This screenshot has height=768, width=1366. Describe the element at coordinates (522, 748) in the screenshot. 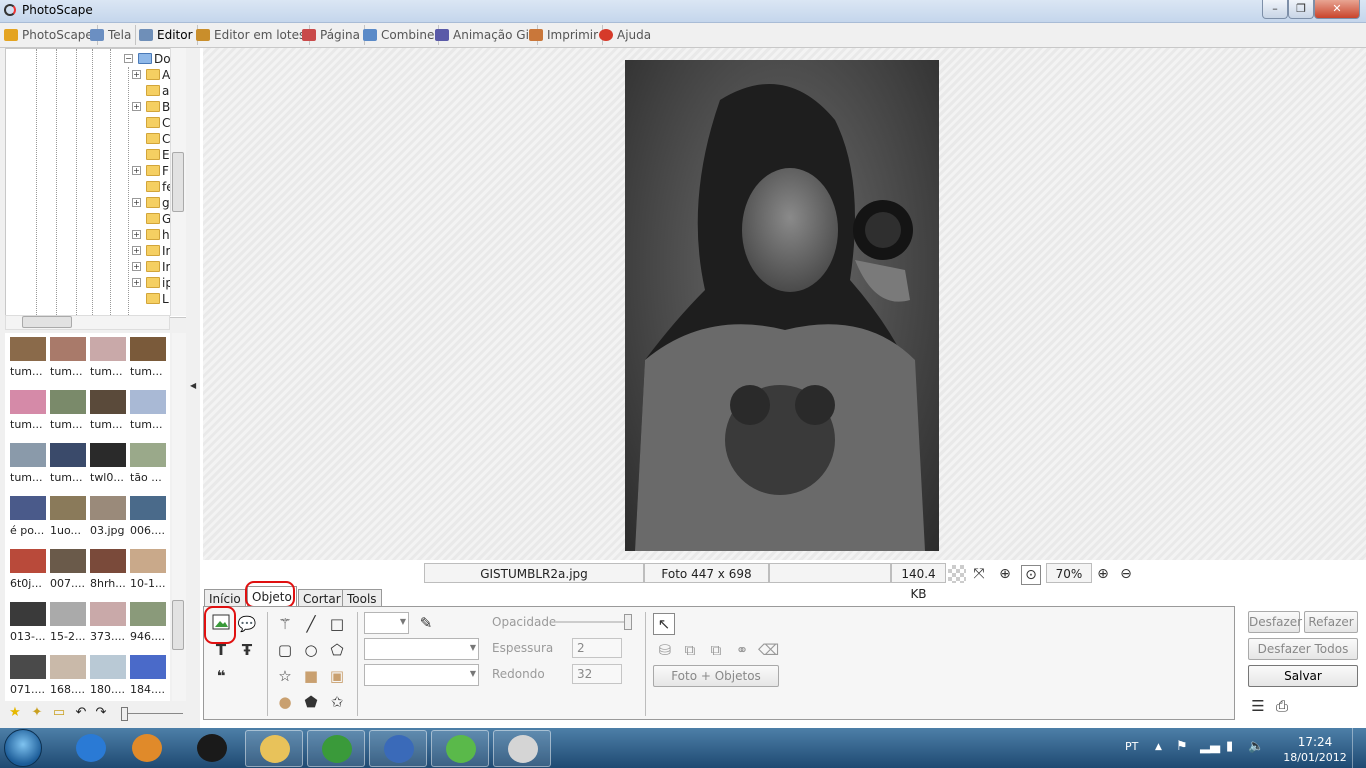

I see `taskbar-app-photoscape` at that location.